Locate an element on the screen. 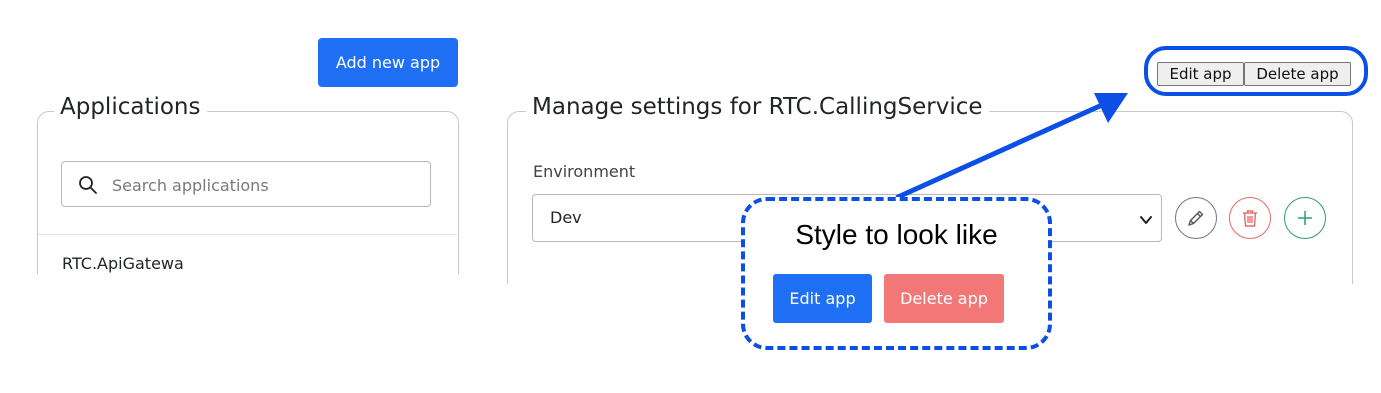  callout-edit-app-button: Edit app is located at coordinates (822, 298).